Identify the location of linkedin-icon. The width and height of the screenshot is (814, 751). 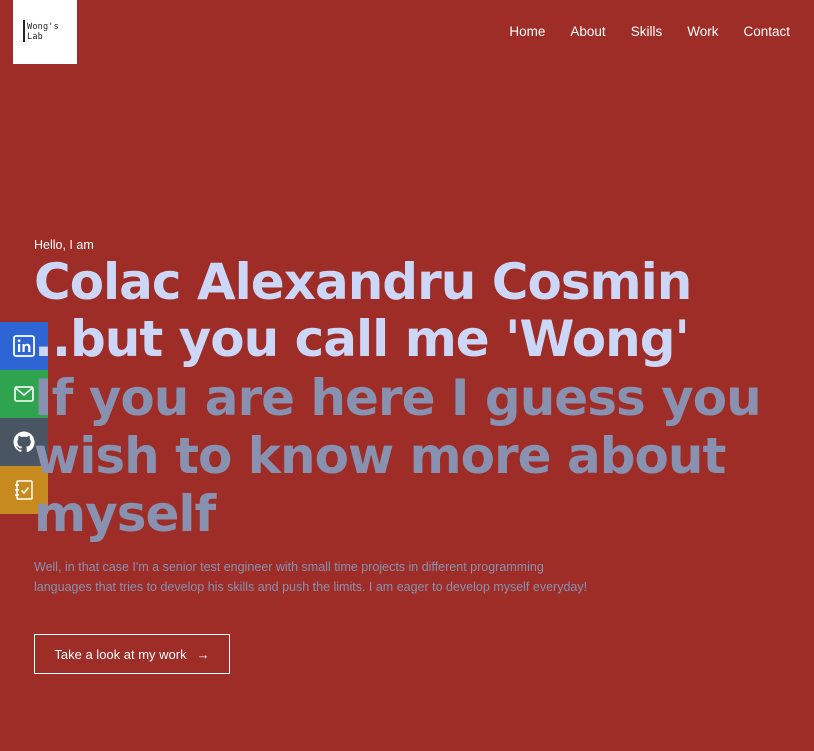
(24, 346).